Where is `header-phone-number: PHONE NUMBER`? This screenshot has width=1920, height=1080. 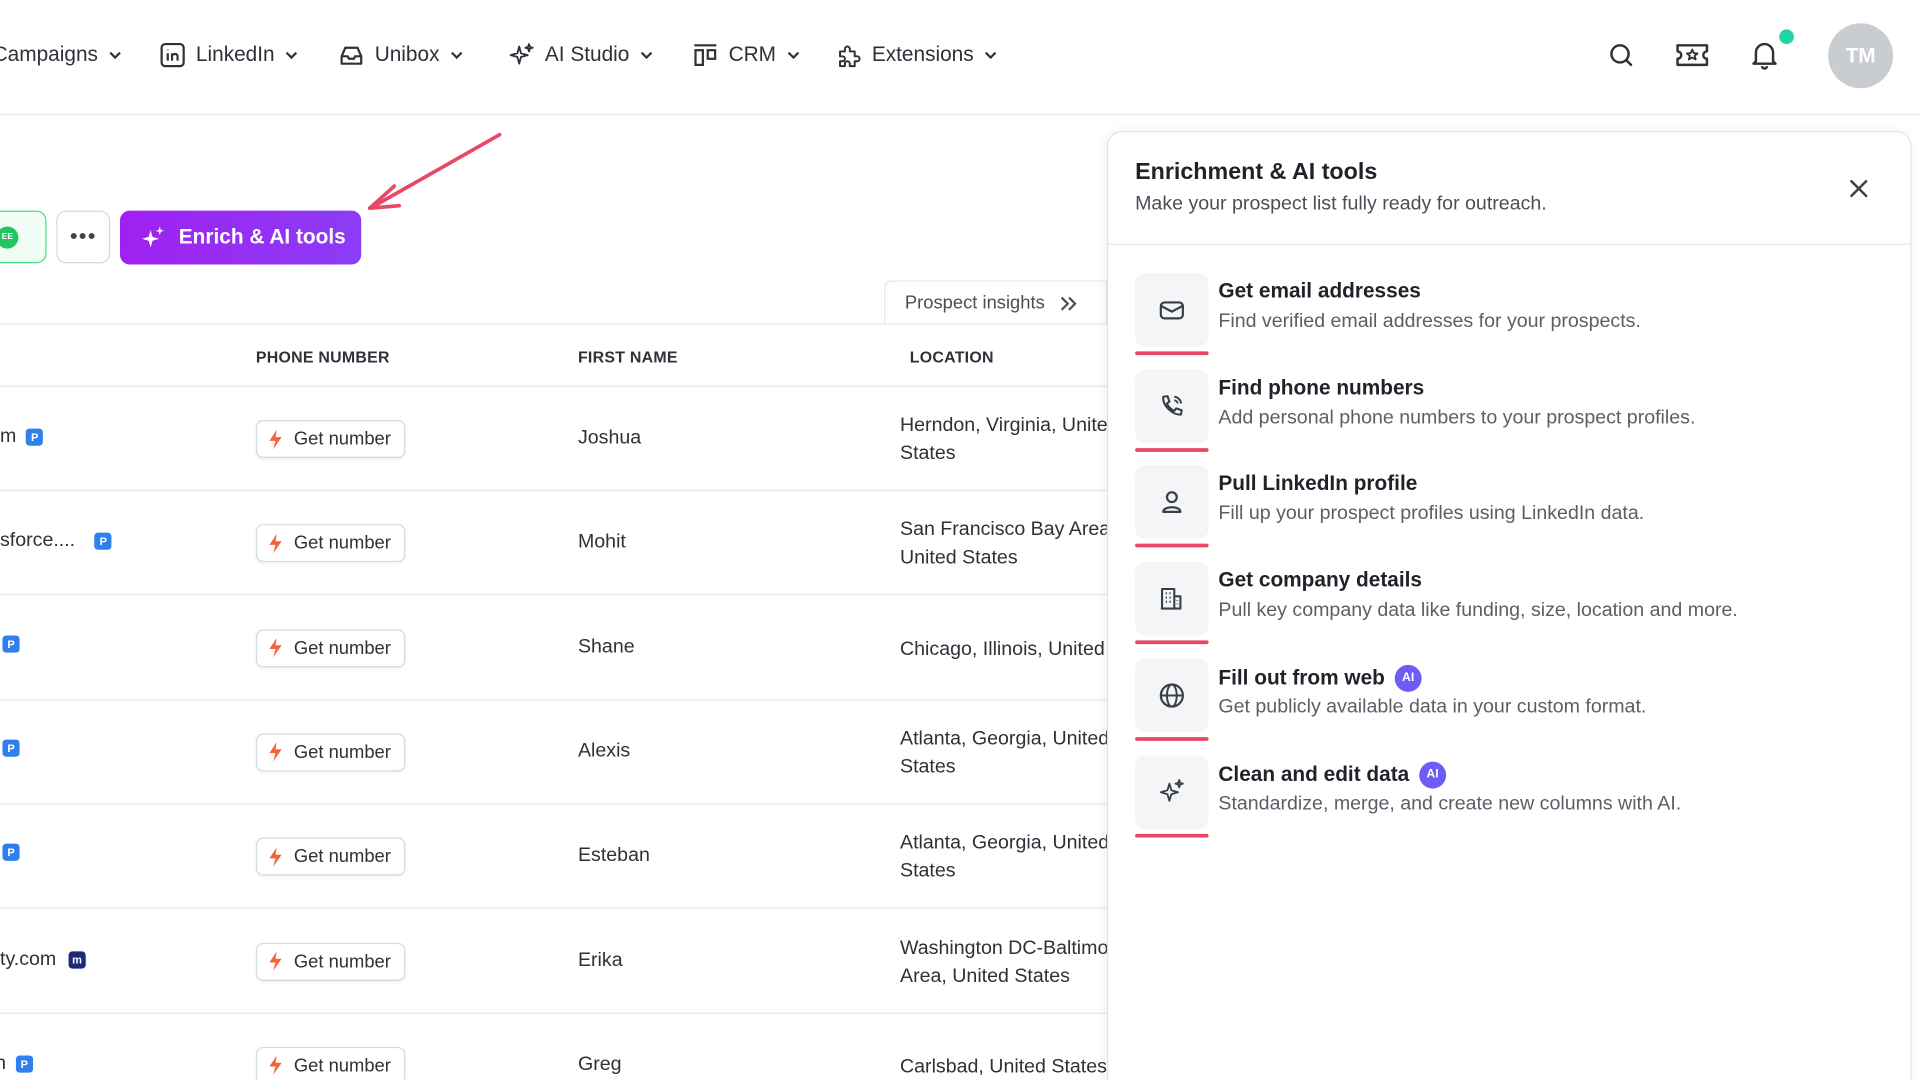 header-phone-number: PHONE NUMBER is located at coordinates (323, 357).